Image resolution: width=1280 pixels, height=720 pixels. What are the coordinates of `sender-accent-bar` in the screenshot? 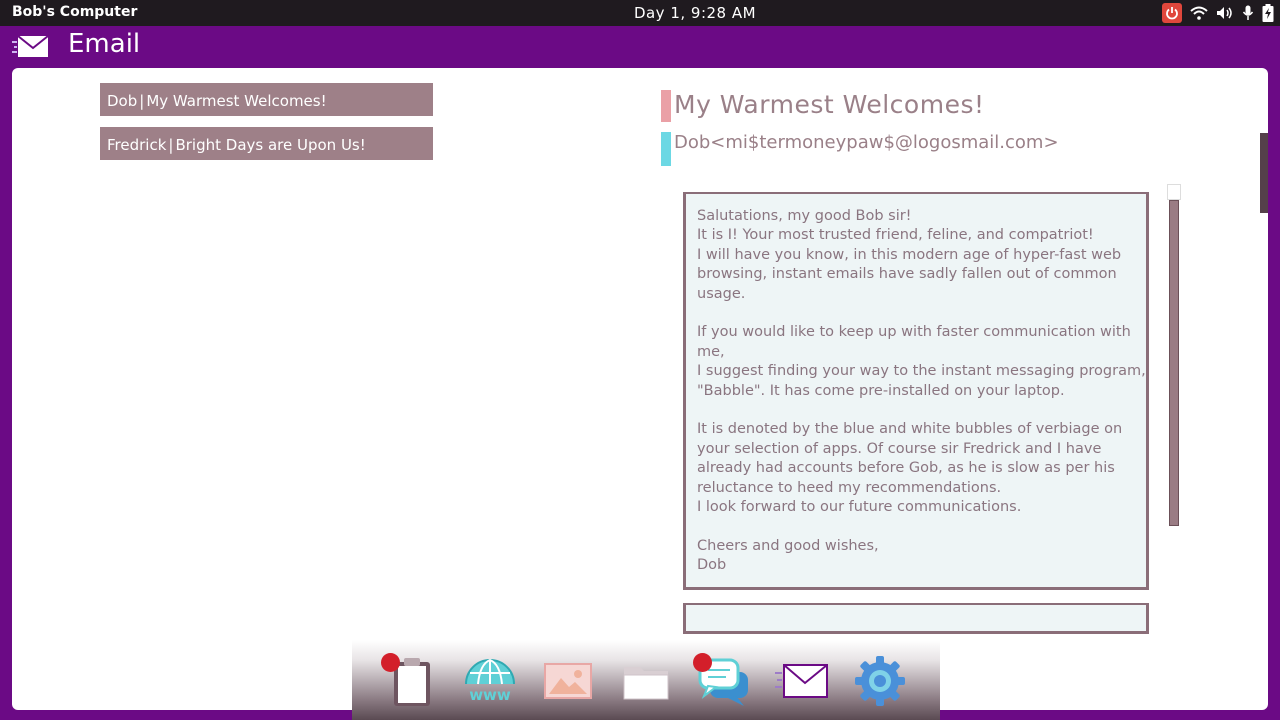 It's located at (666, 149).